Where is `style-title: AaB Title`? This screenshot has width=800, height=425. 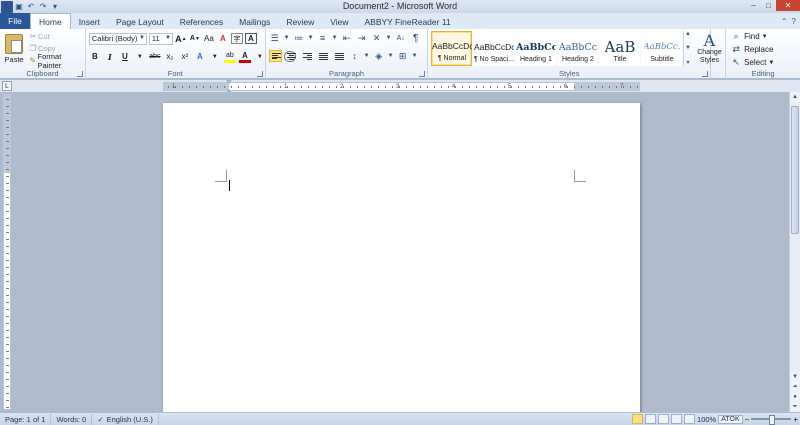
style-title: AaB Title is located at coordinates (620, 48).